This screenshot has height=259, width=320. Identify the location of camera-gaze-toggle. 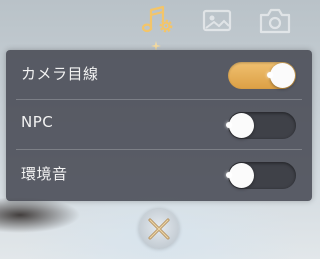
(262, 75).